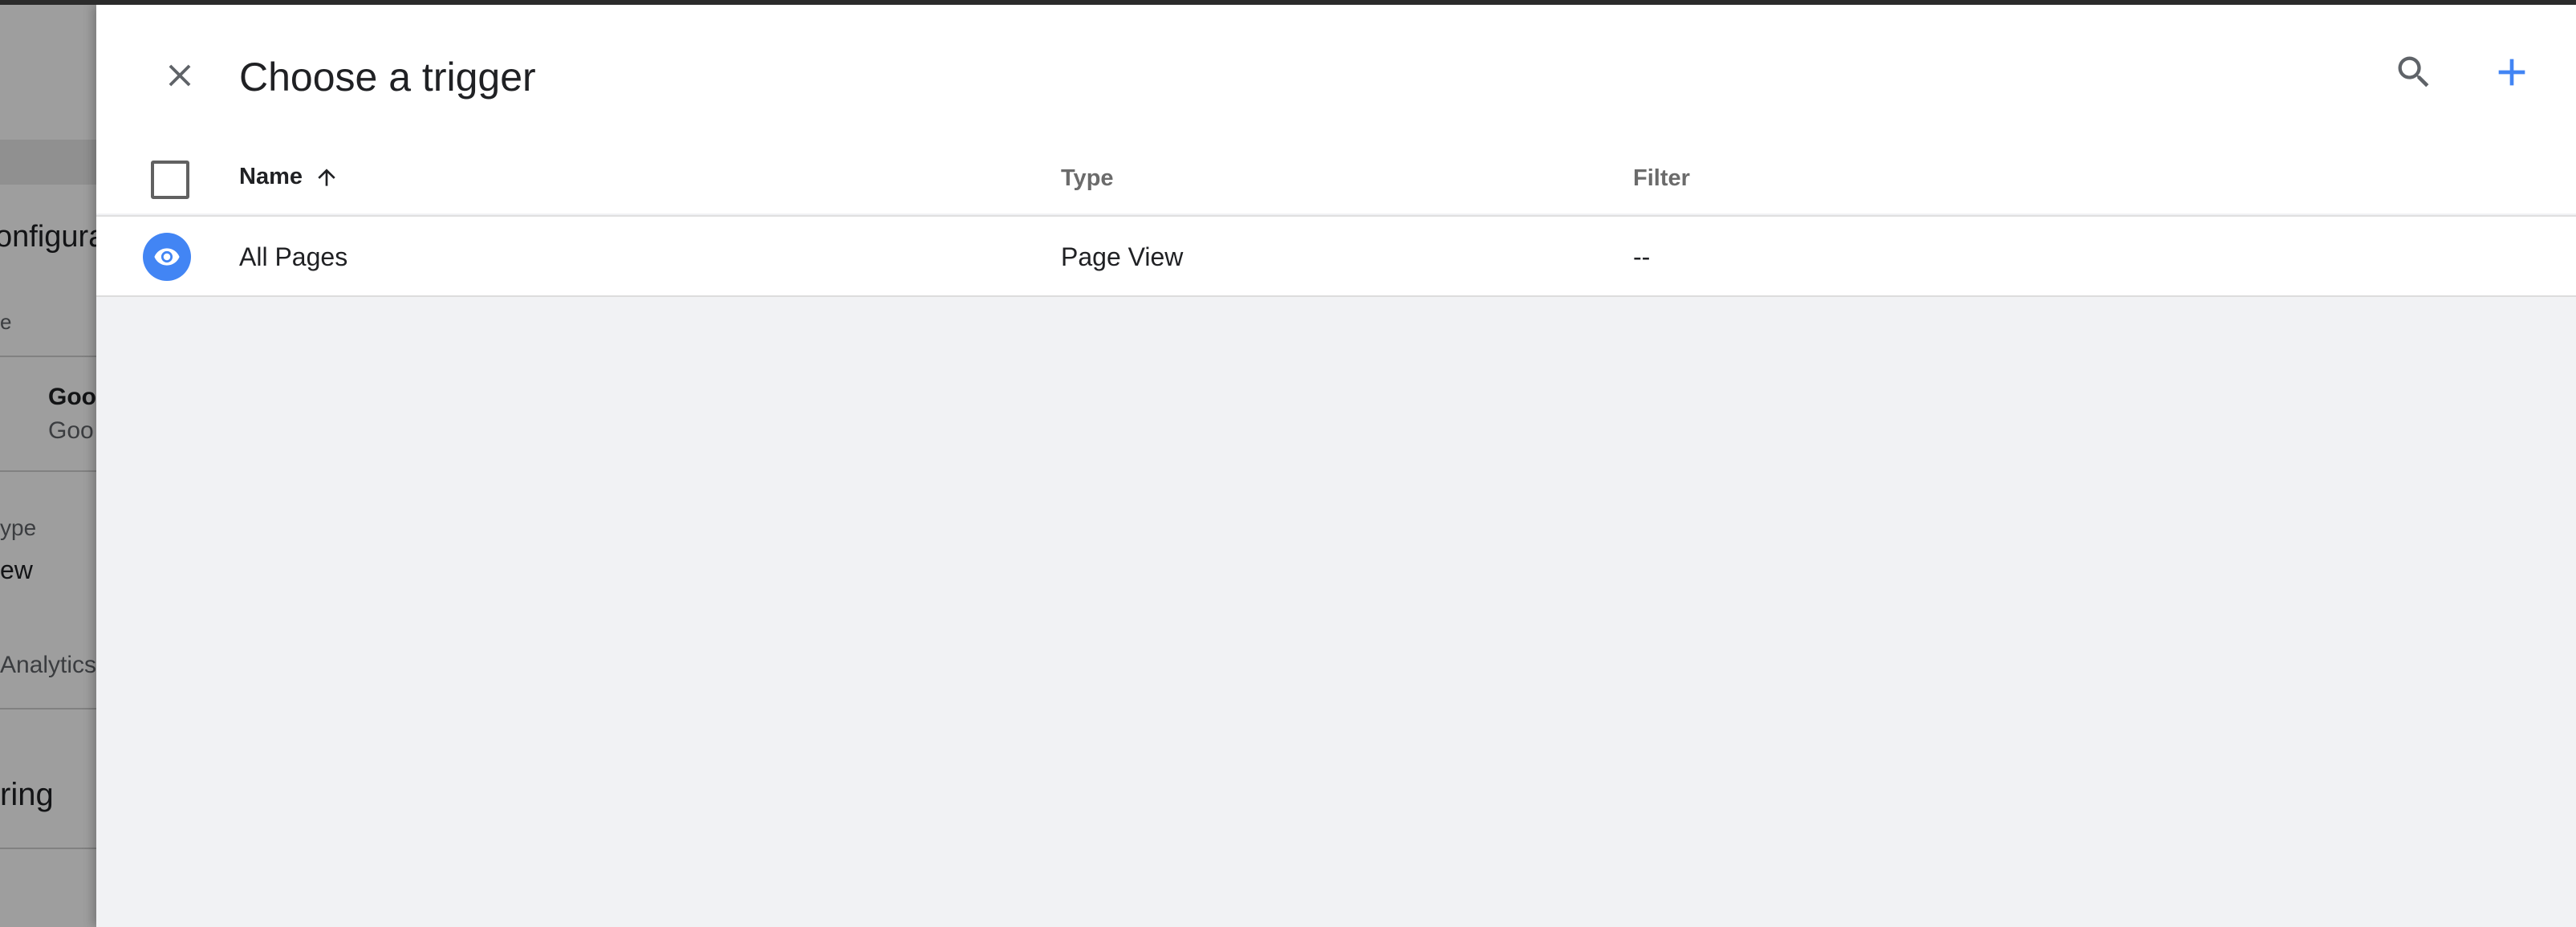 The image size is (2576, 927). What do you see at coordinates (1336, 180) in the screenshot?
I see `table-header: Name Type Filter` at bounding box center [1336, 180].